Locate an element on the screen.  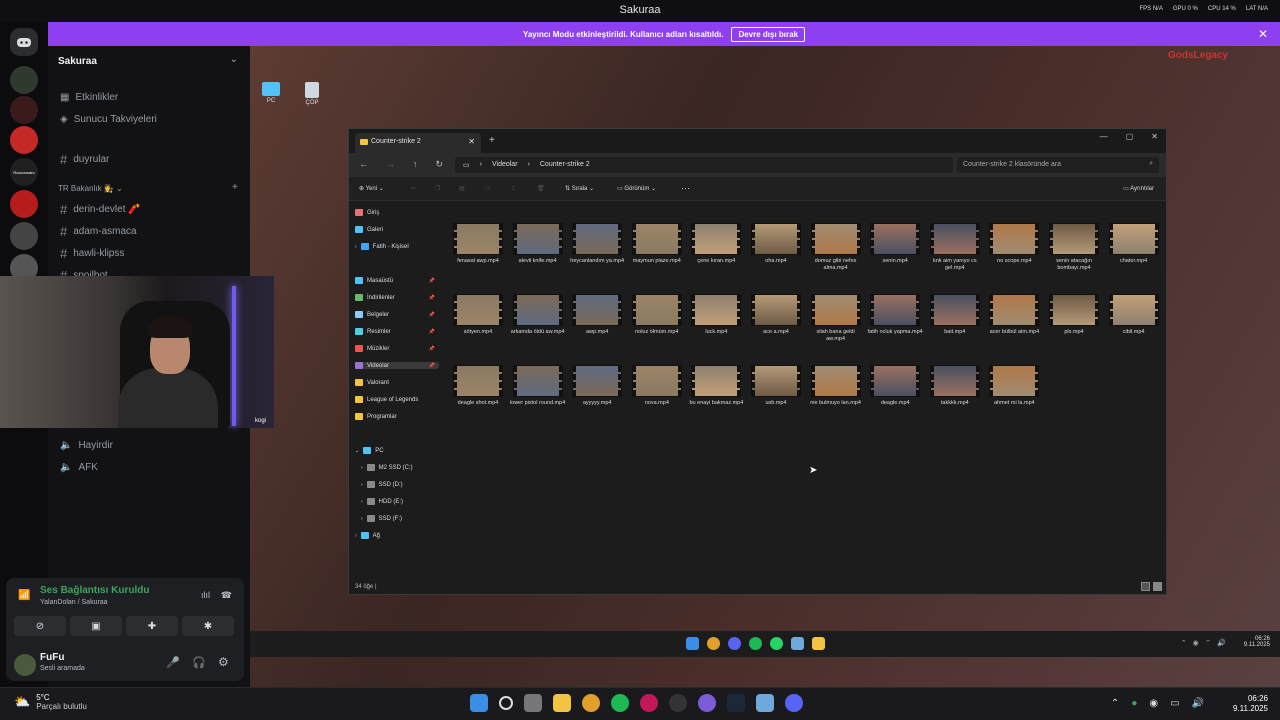
file-item: maymun plaze.mp4 is located at coordinates (657, 244).